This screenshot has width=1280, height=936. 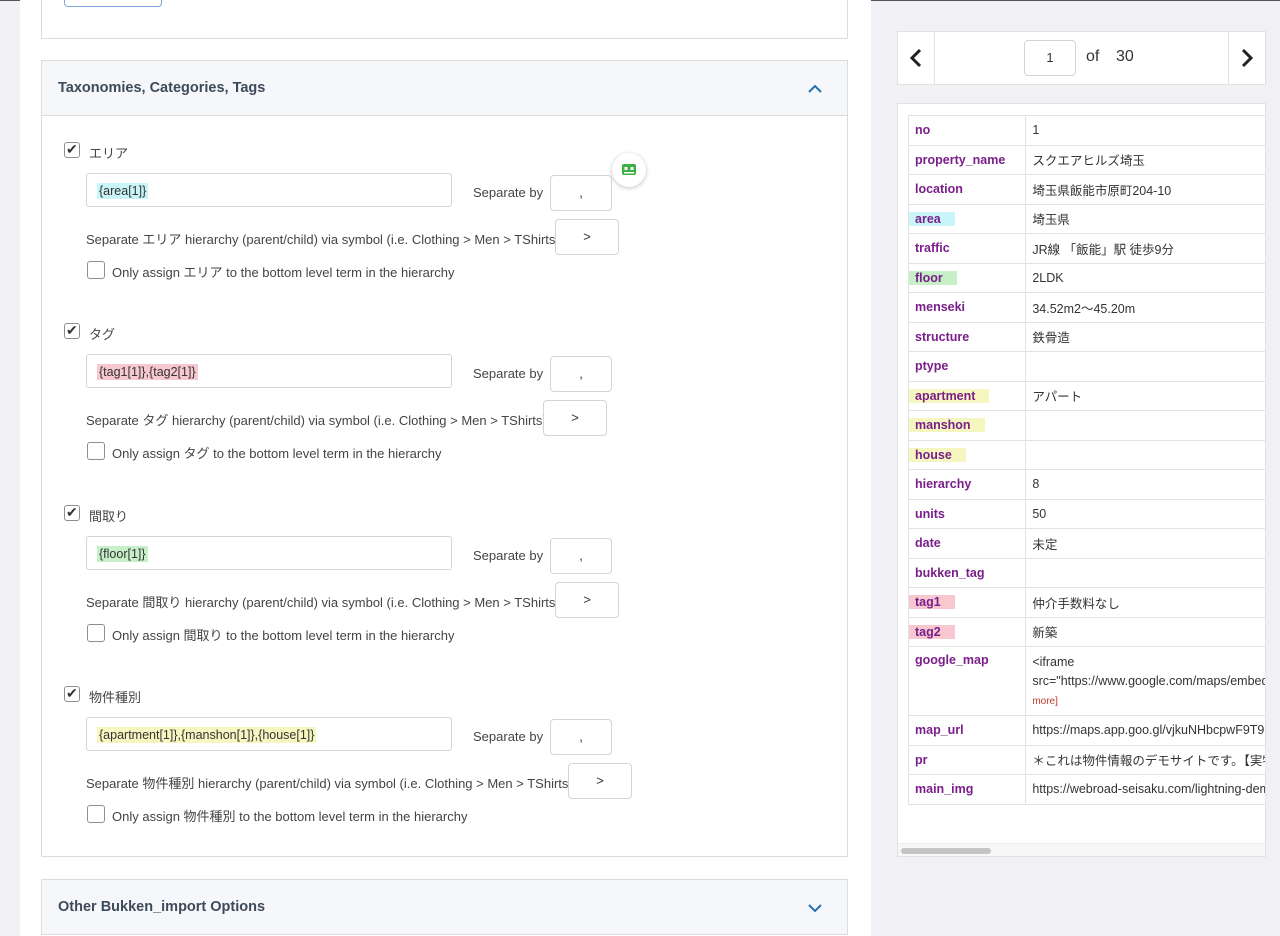 I want to click on record-row: ptype, so click(x=1086, y=366).